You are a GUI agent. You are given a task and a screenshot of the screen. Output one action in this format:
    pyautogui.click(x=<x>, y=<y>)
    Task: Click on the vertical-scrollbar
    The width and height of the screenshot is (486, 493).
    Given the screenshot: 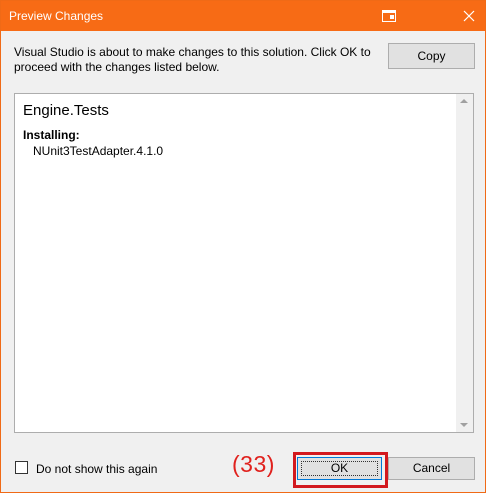 What is the action you would take?
    pyautogui.click(x=464, y=263)
    